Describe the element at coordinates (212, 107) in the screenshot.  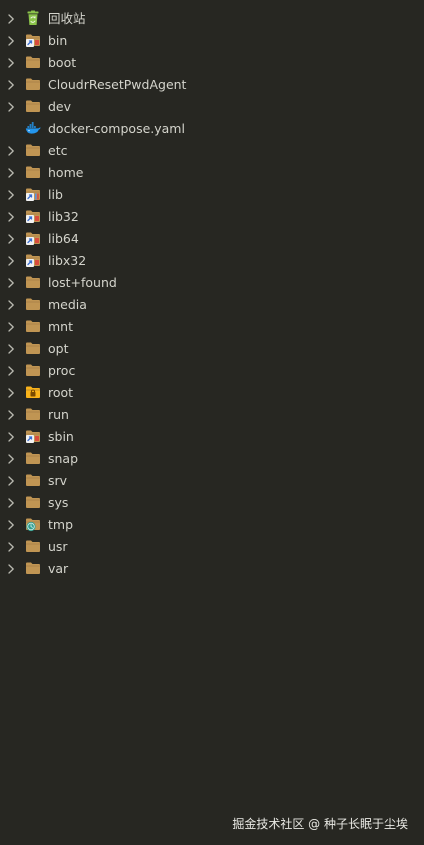
I see `tree-item: dev` at that location.